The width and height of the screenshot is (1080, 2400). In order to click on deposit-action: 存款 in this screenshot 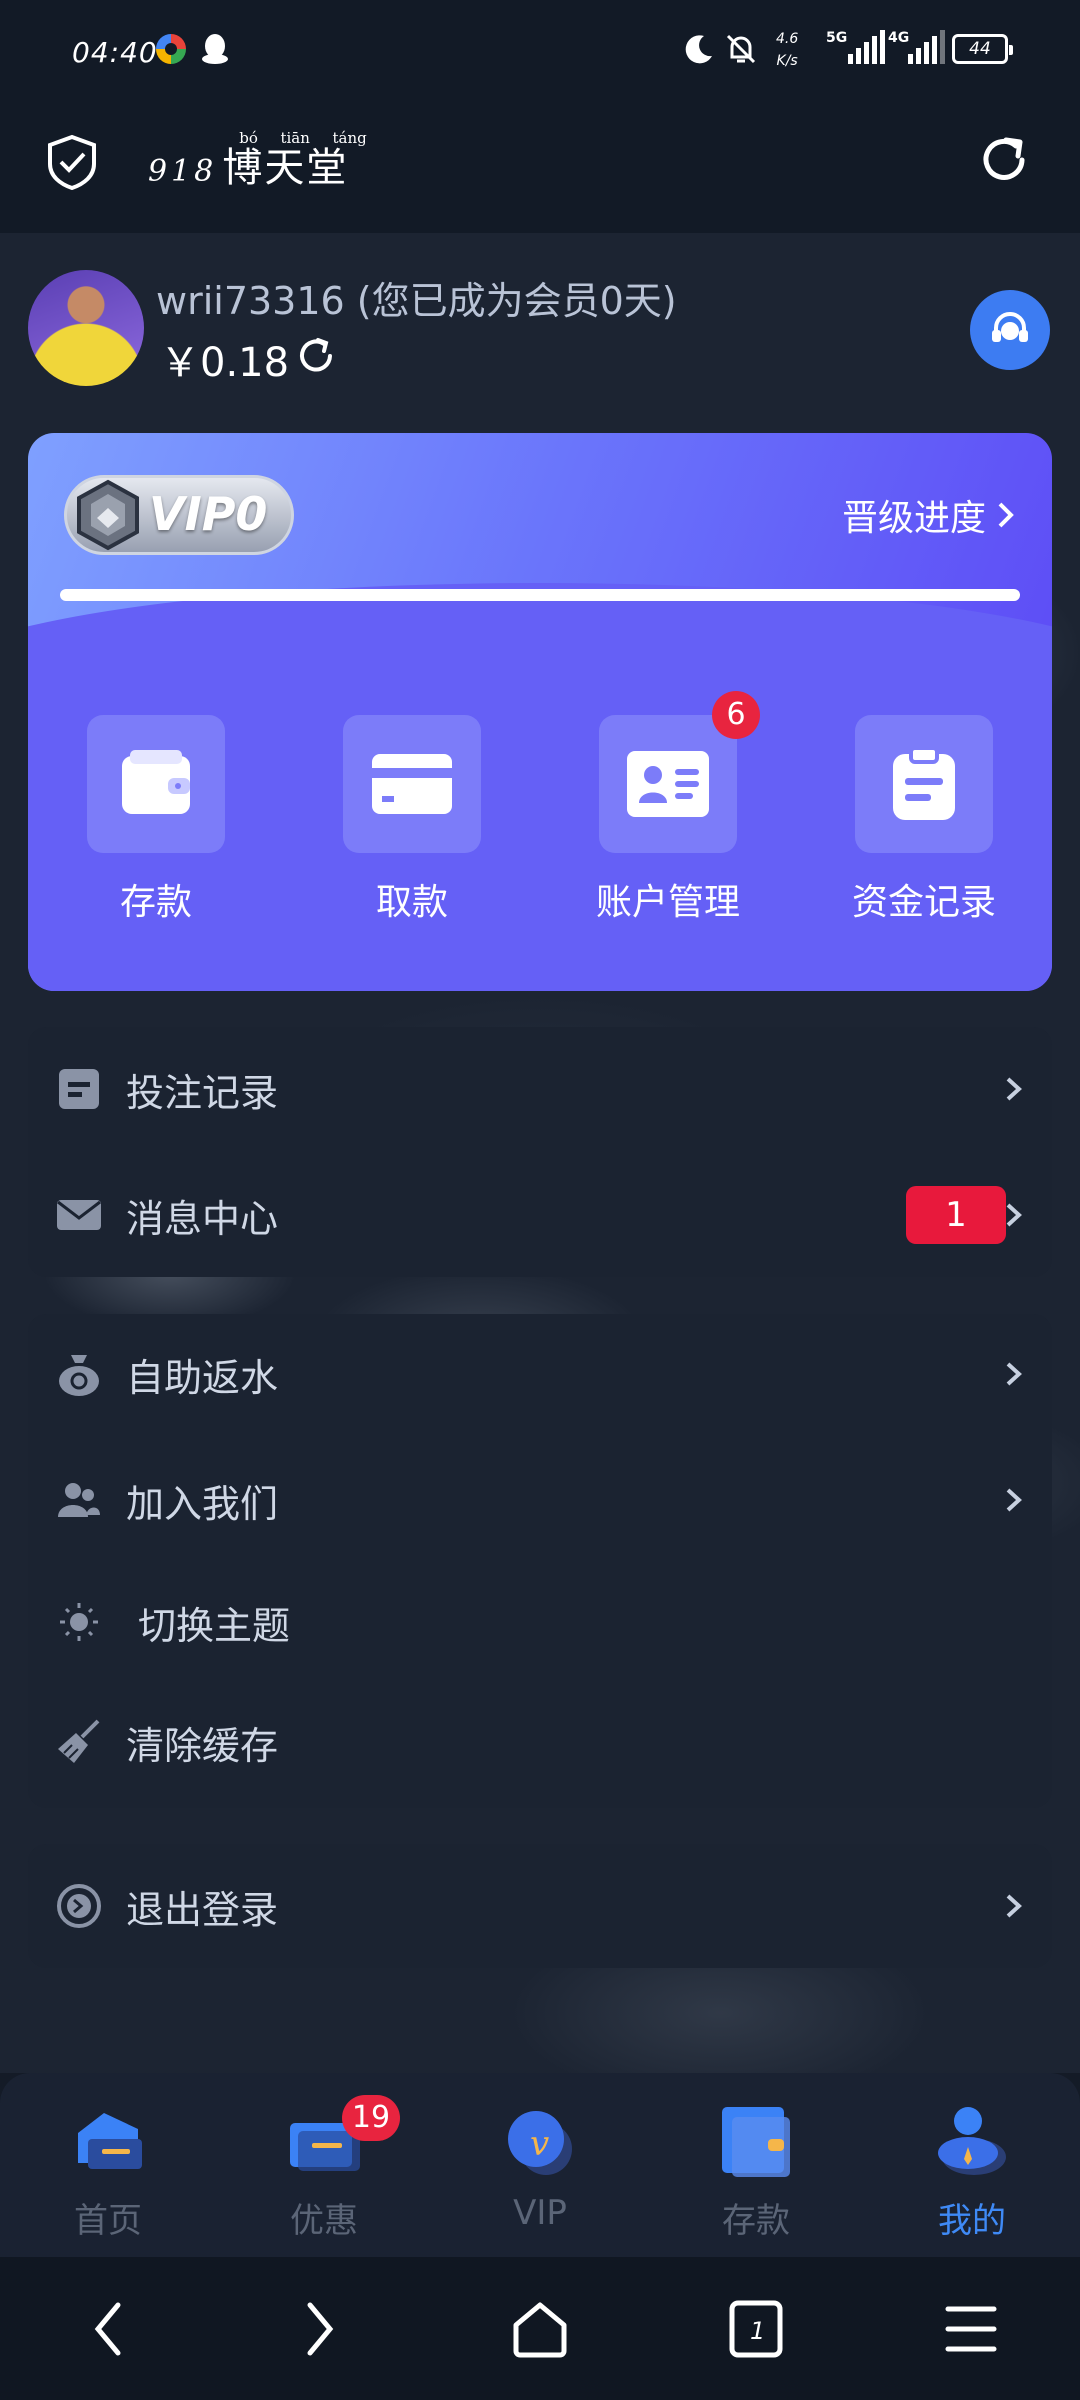, I will do `click(156, 820)`.